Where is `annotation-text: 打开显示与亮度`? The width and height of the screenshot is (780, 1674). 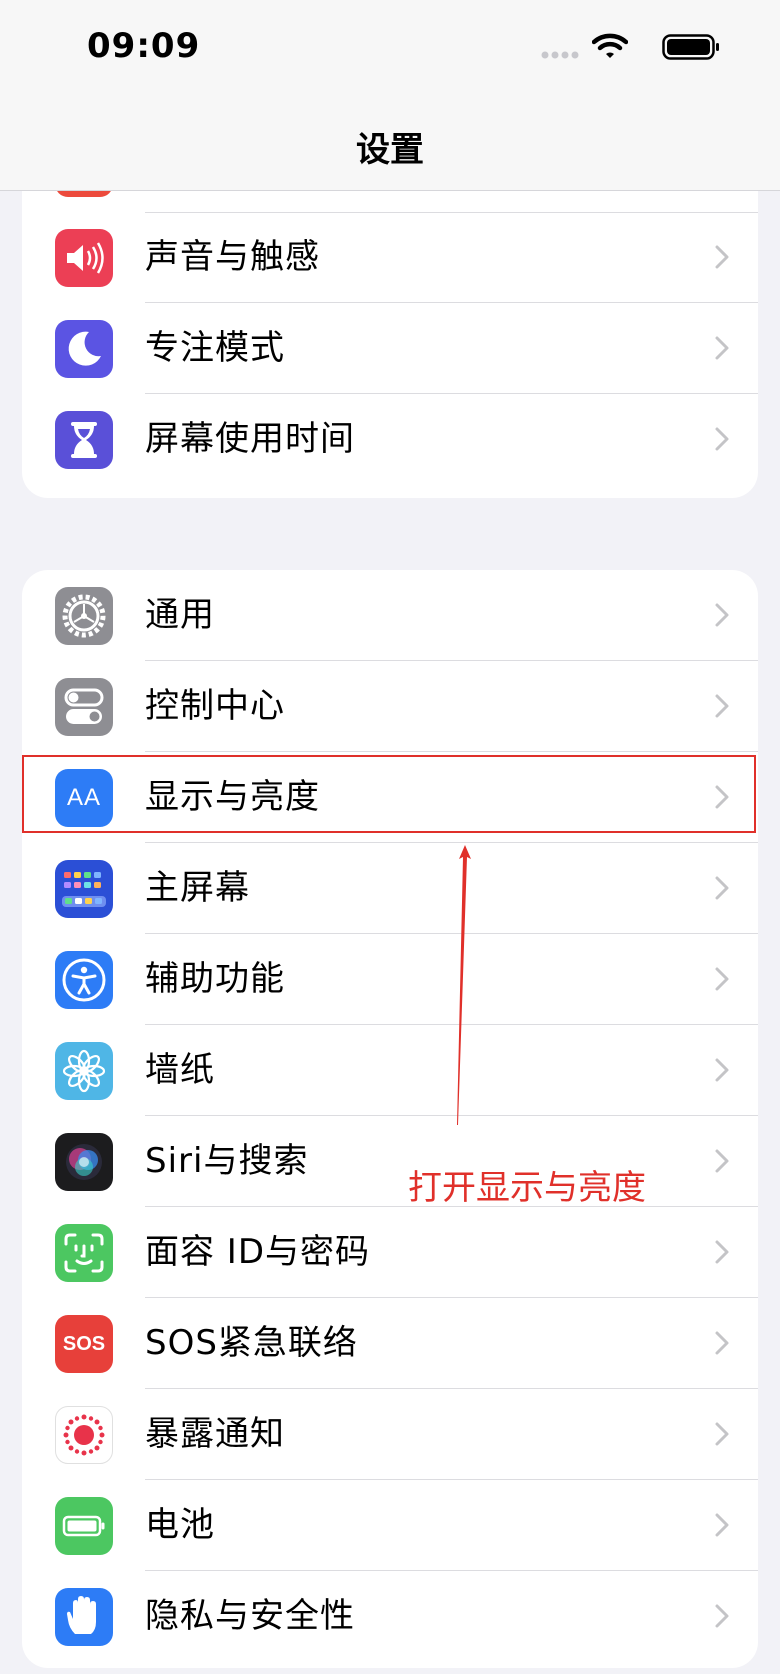 annotation-text: 打开显示与亮度 is located at coordinates (527, 1188).